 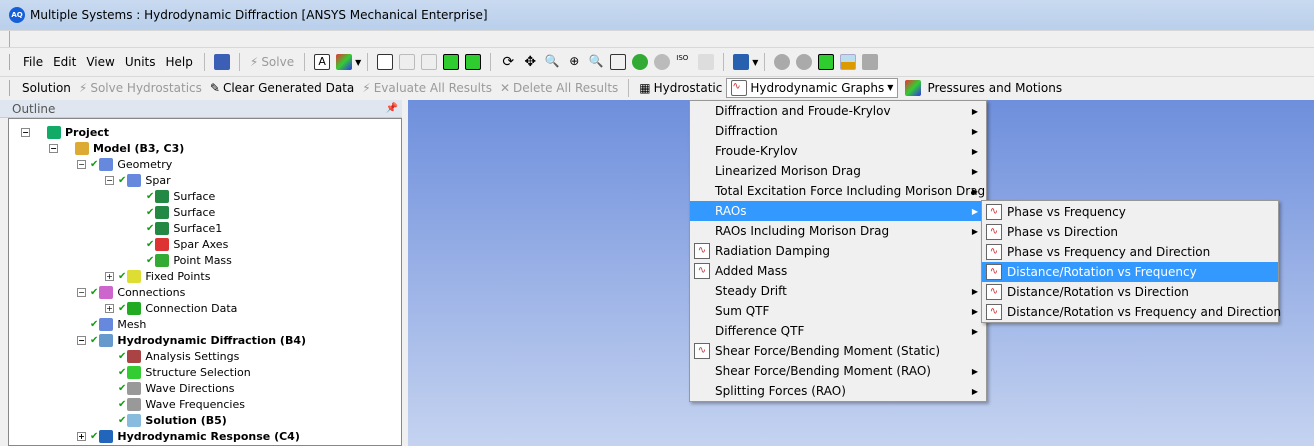 I want to click on menu-item: Steady Drift ▶, so click(x=838, y=291).